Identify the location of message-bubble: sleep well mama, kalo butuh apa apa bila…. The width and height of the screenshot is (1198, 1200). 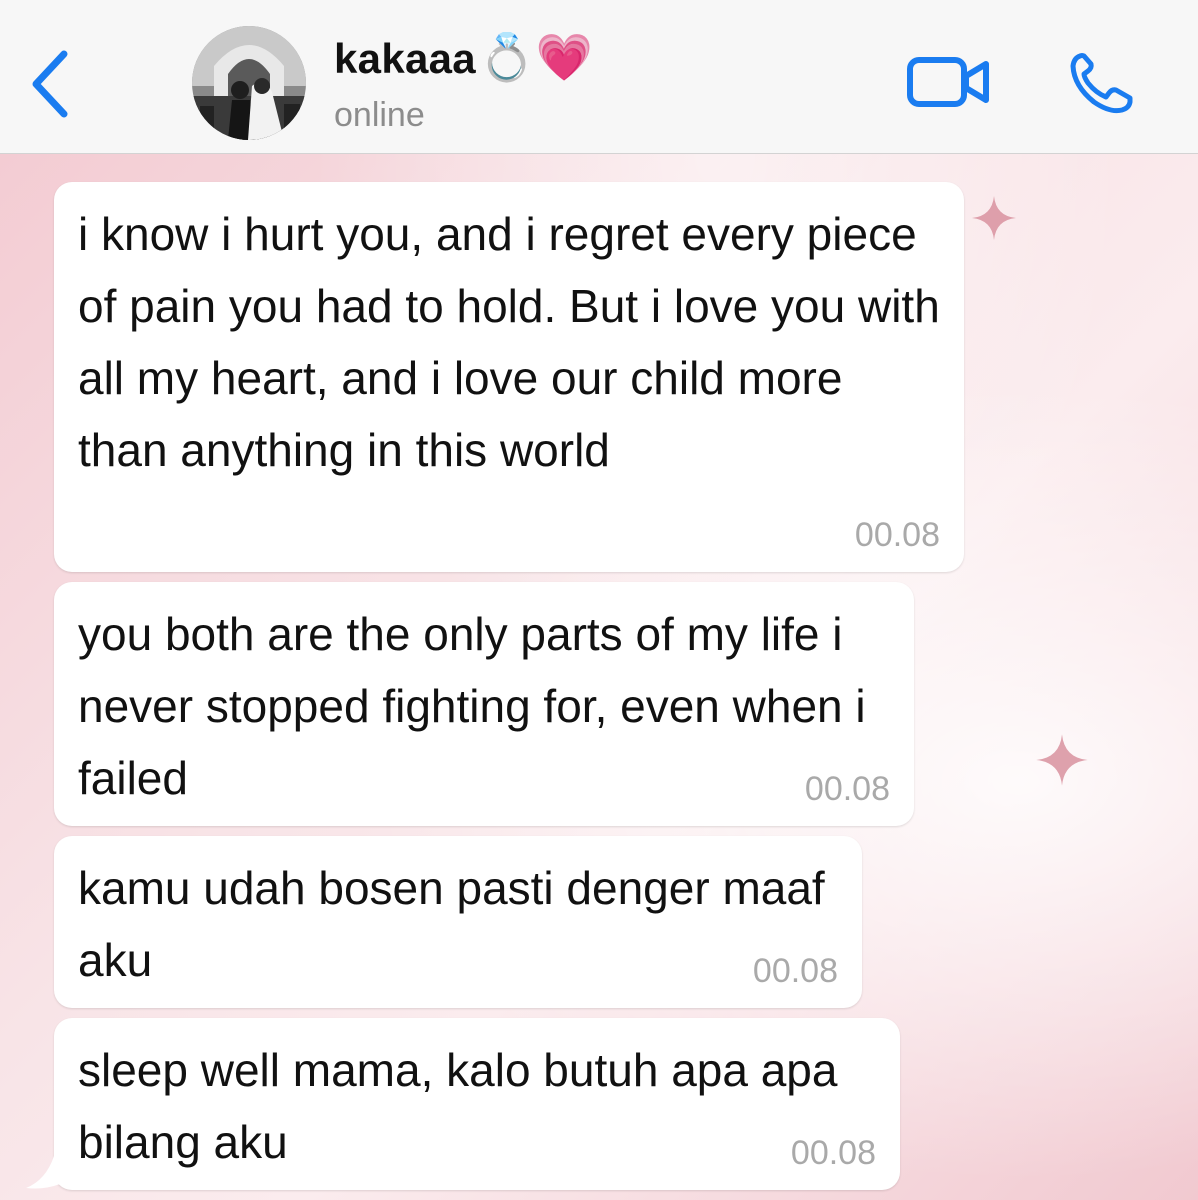
(477, 1104).